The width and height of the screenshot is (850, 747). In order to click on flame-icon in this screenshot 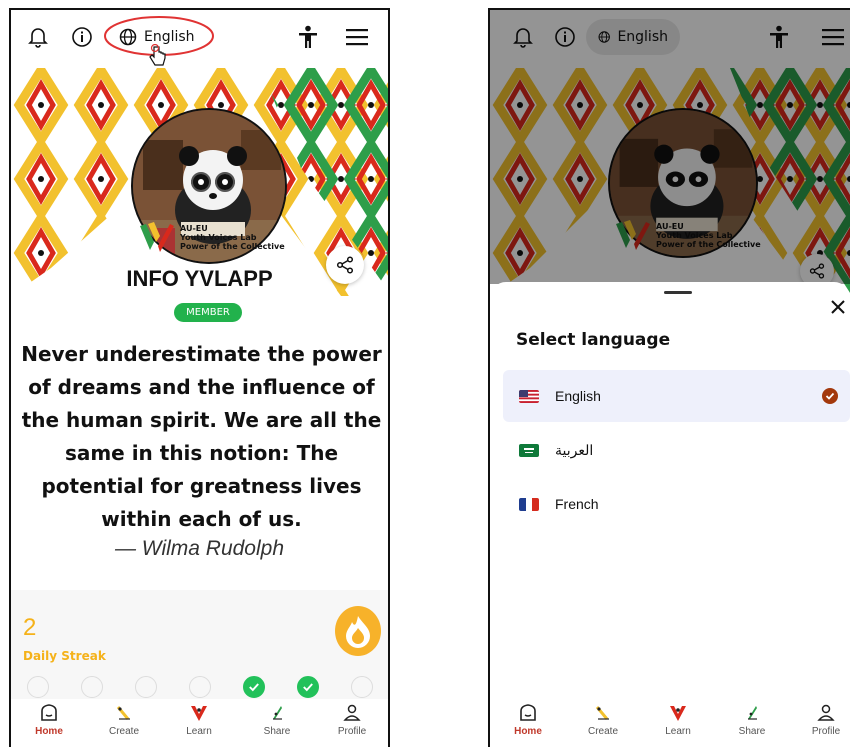, I will do `click(358, 631)`.